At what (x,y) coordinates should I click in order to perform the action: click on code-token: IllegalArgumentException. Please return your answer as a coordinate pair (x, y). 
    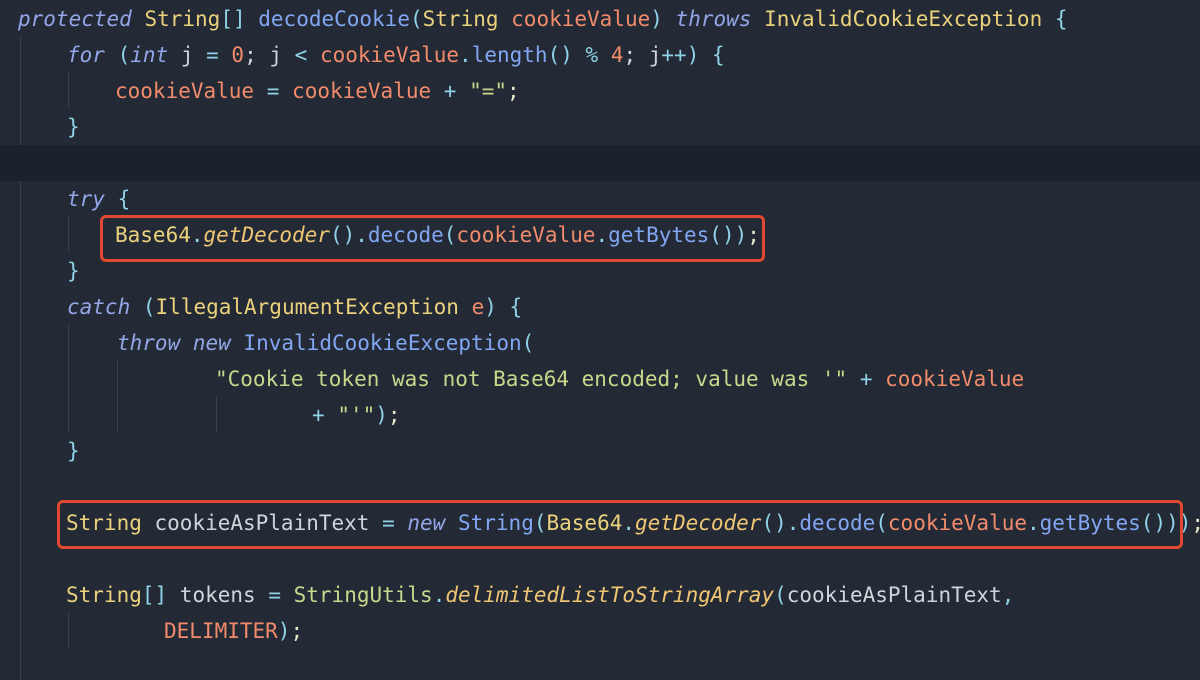
    Looking at the image, I should click on (307, 307).